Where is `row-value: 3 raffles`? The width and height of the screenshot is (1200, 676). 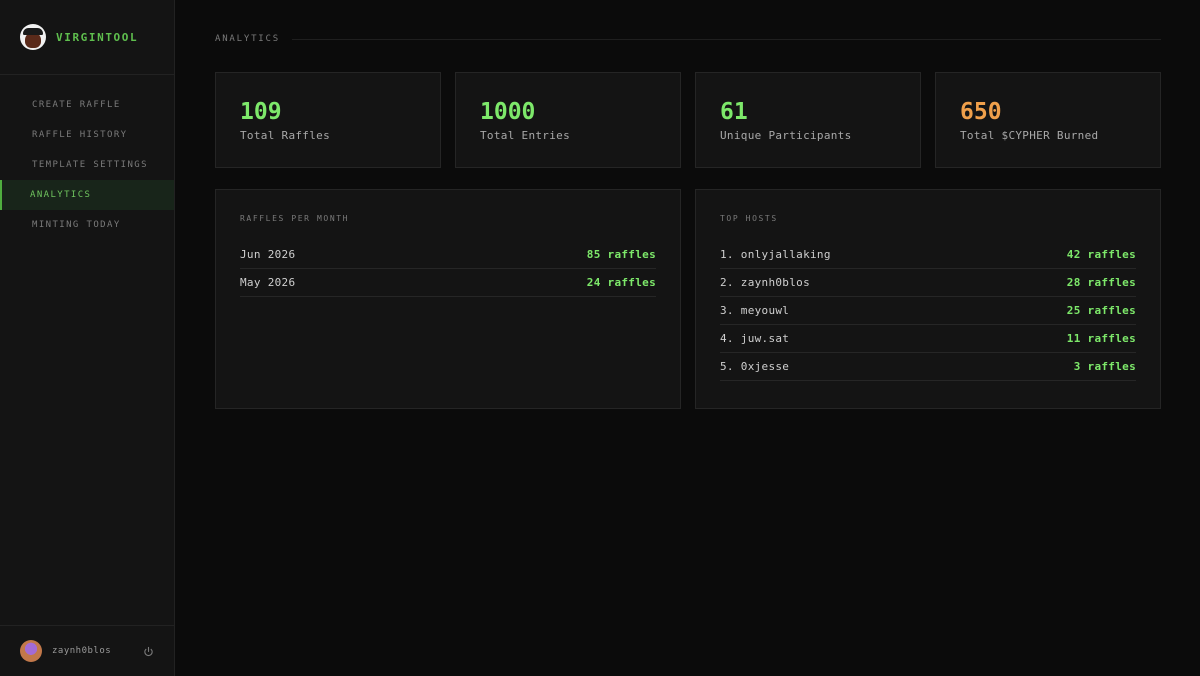
row-value: 3 raffles is located at coordinates (1104, 366).